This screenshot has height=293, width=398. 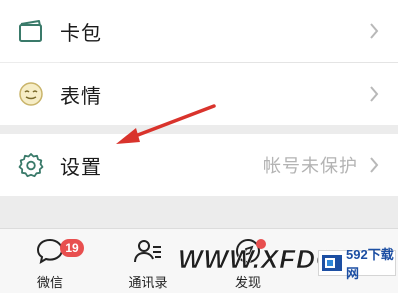 I want to click on logo-icon, so click(x=332, y=263).